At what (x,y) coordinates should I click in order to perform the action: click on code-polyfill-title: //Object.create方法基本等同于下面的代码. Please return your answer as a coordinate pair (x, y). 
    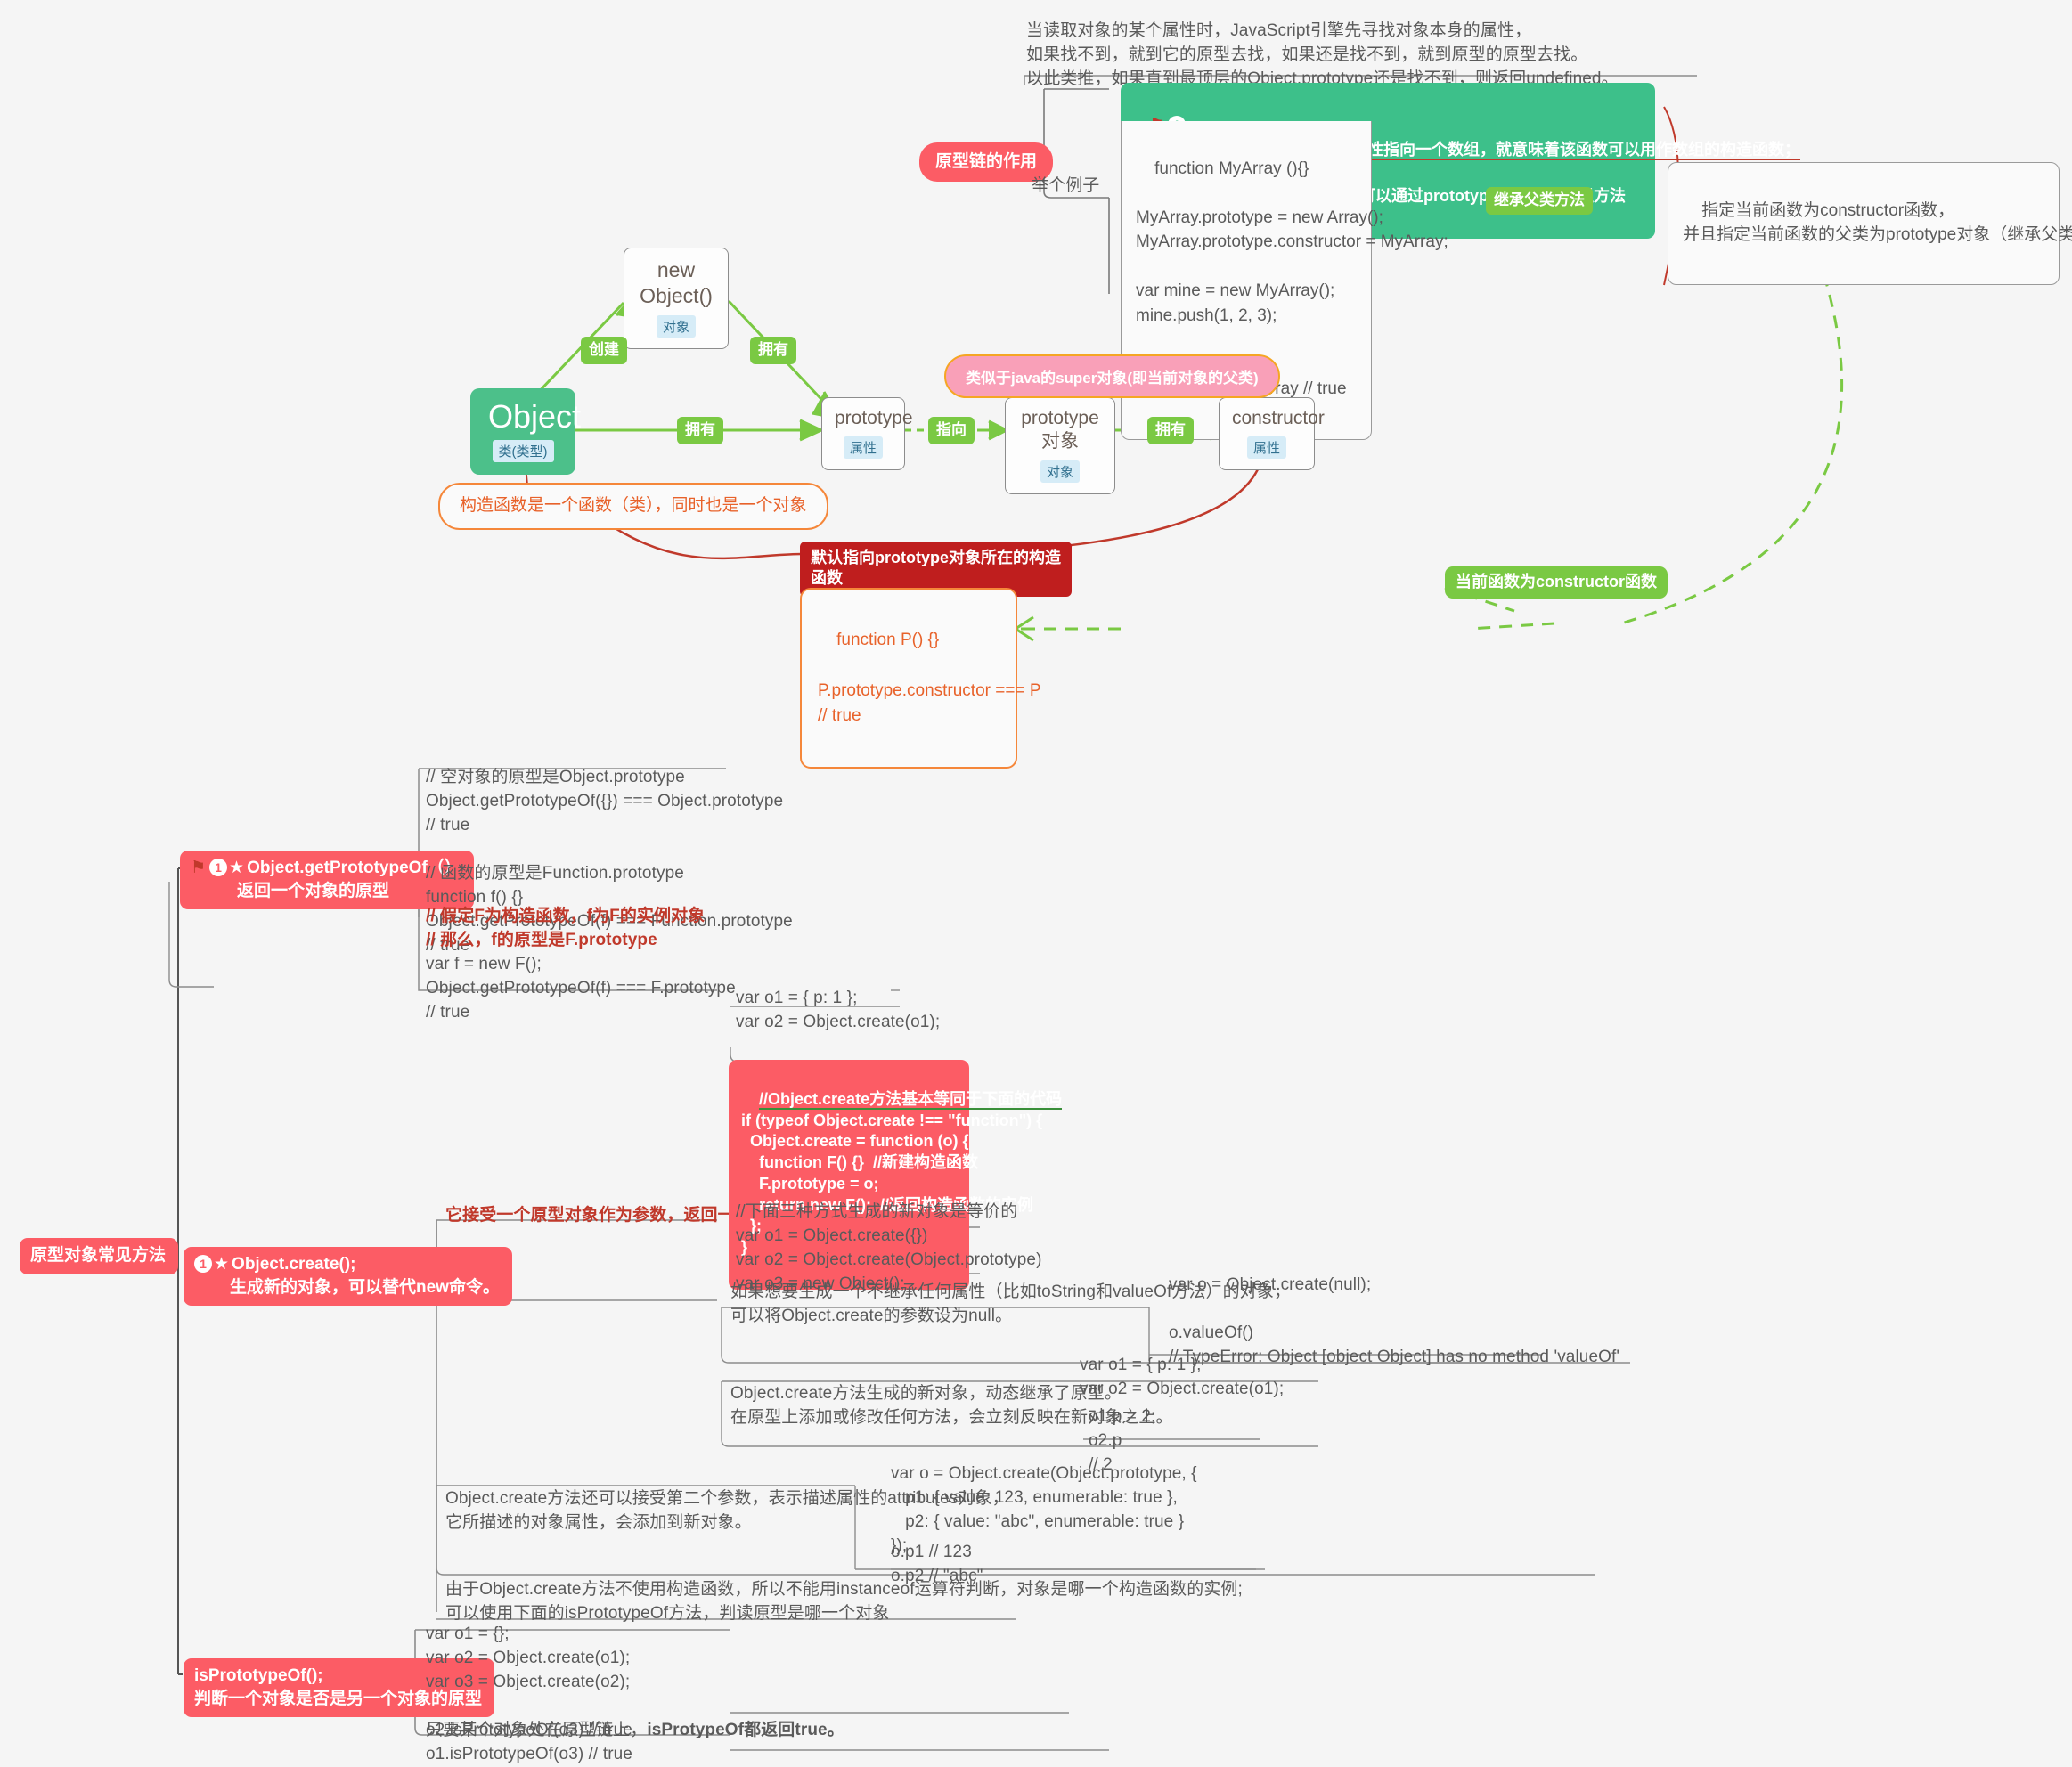
    Looking at the image, I should click on (911, 1099).